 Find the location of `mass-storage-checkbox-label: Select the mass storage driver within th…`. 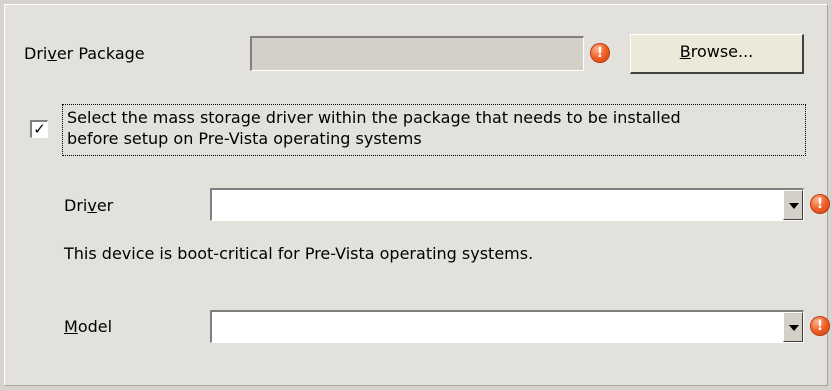

mass-storage-checkbox-label: Select the mass storage driver within th… is located at coordinates (434, 130).